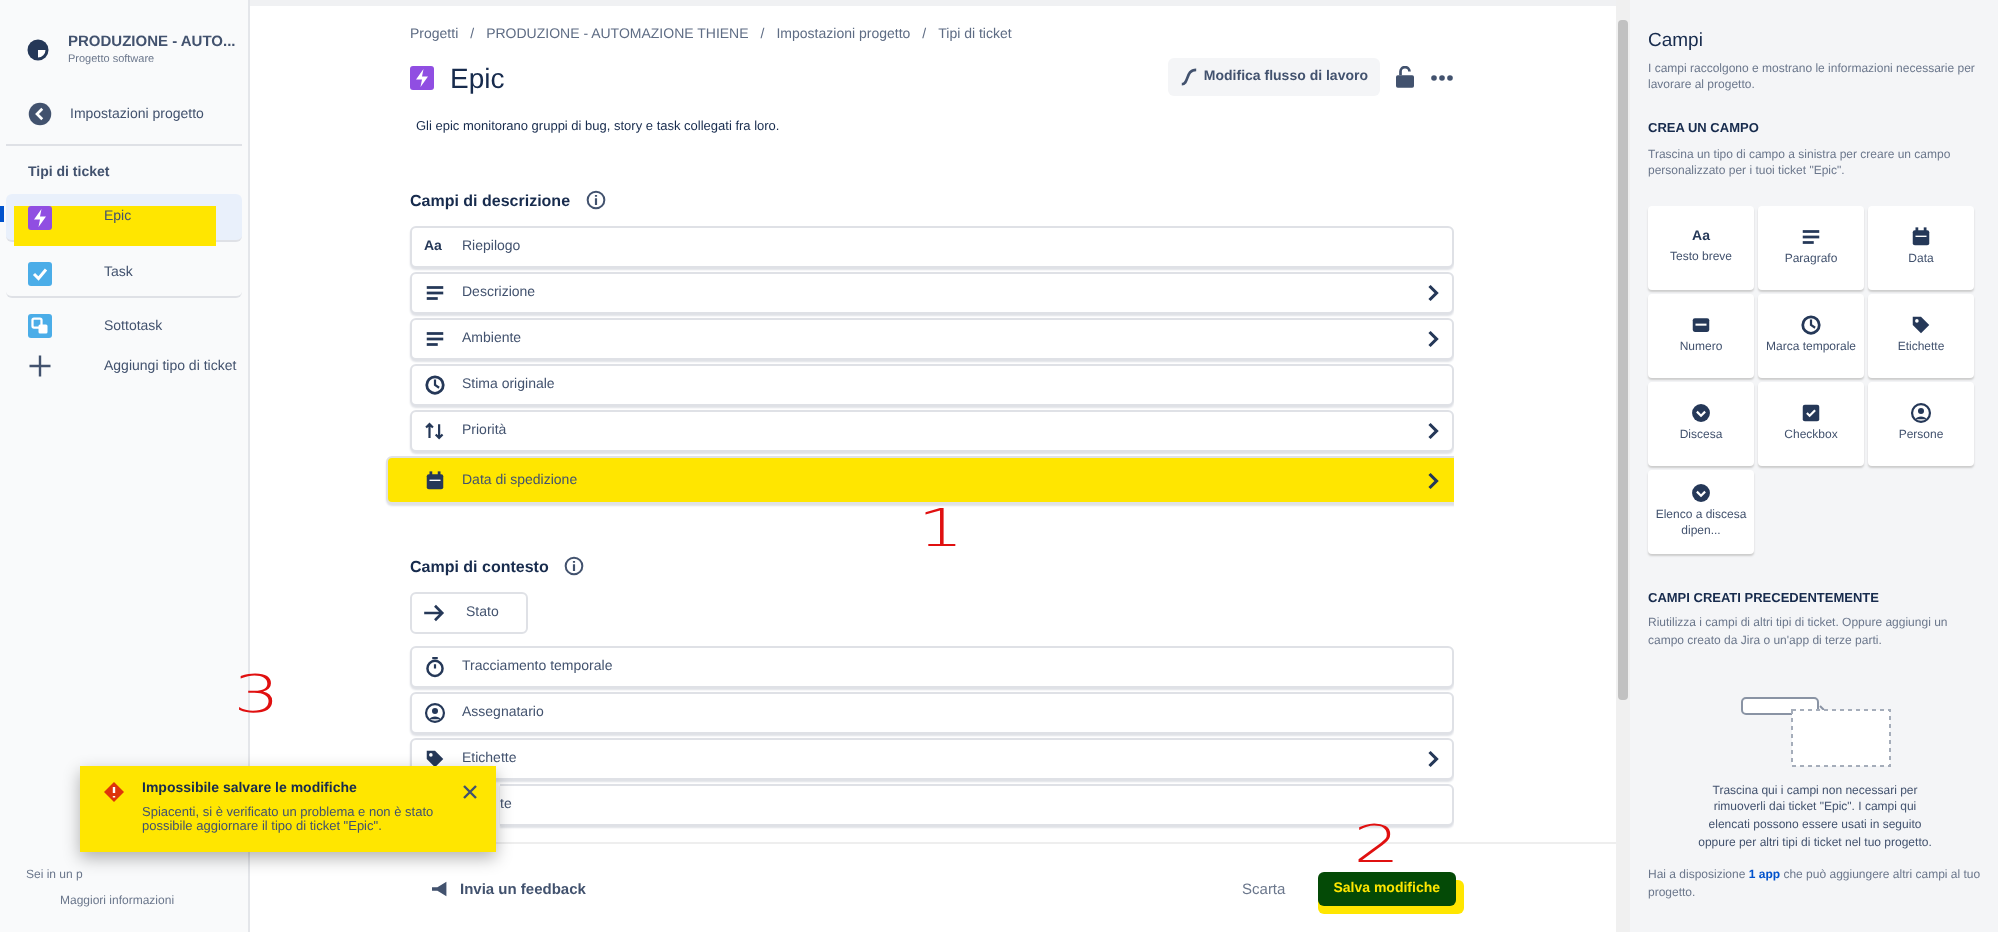 The width and height of the screenshot is (1998, 932). Describe the element at coordinates (114, 792) in the screenshot. I see `error-icon` at that location.